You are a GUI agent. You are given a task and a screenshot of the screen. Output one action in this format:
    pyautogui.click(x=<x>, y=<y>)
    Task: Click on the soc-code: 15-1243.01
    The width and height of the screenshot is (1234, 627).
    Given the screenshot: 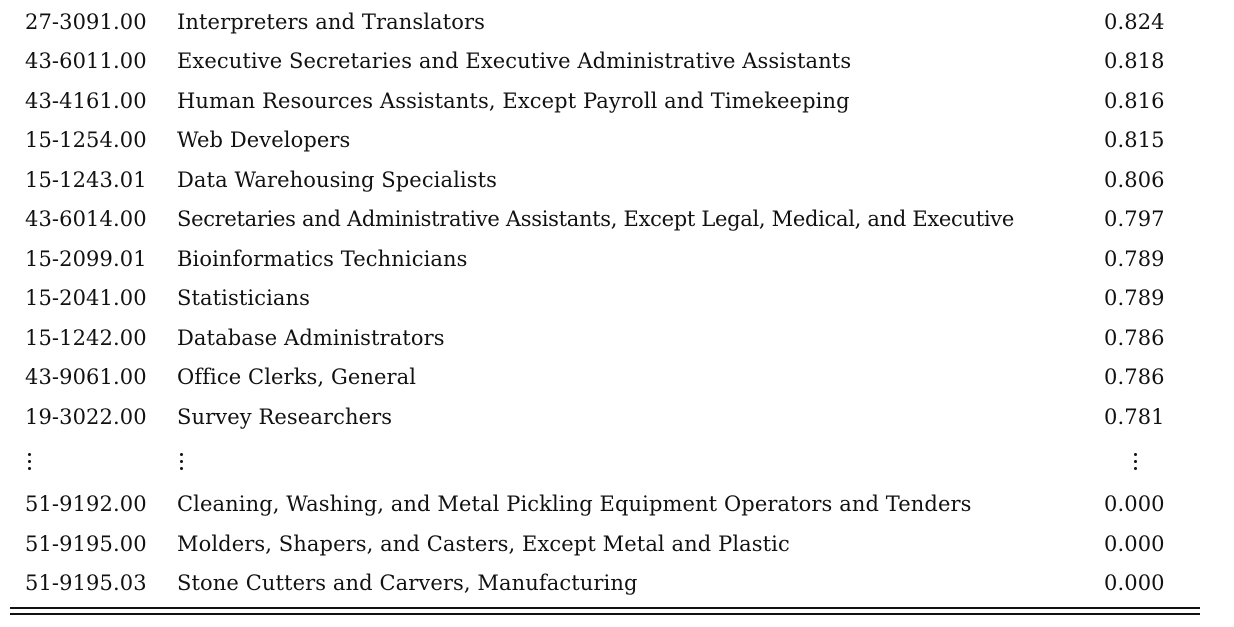 What is the action you would take?
    pyautogui.click(x=86, y=180)
    